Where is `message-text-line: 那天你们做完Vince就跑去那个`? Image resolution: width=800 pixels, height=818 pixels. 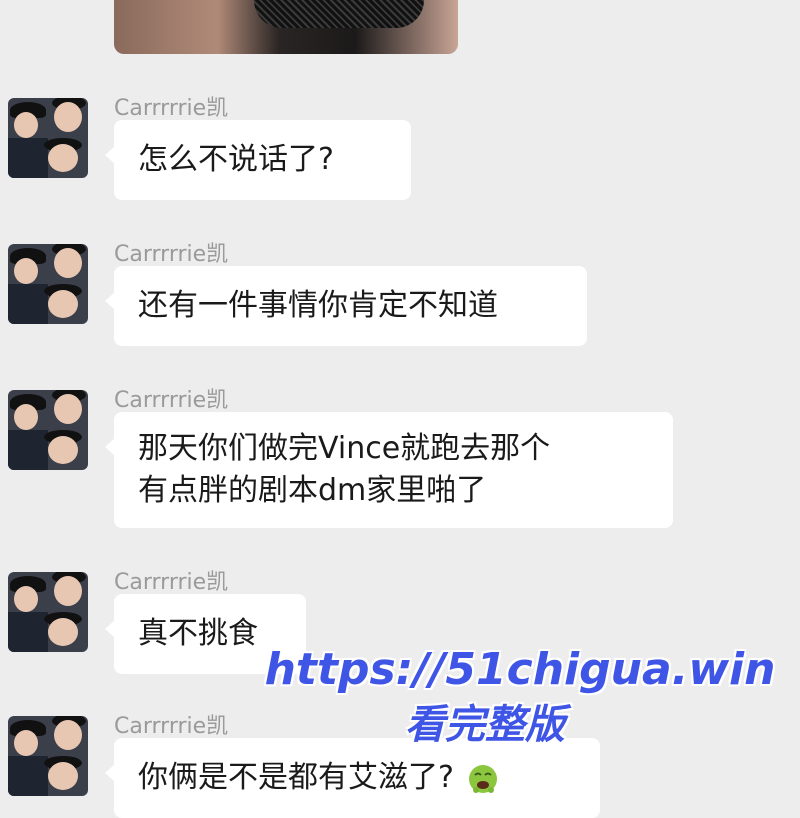 message-text-line: 那天你们做完Vince就跑去那个 is located at coordinates (344, 448).